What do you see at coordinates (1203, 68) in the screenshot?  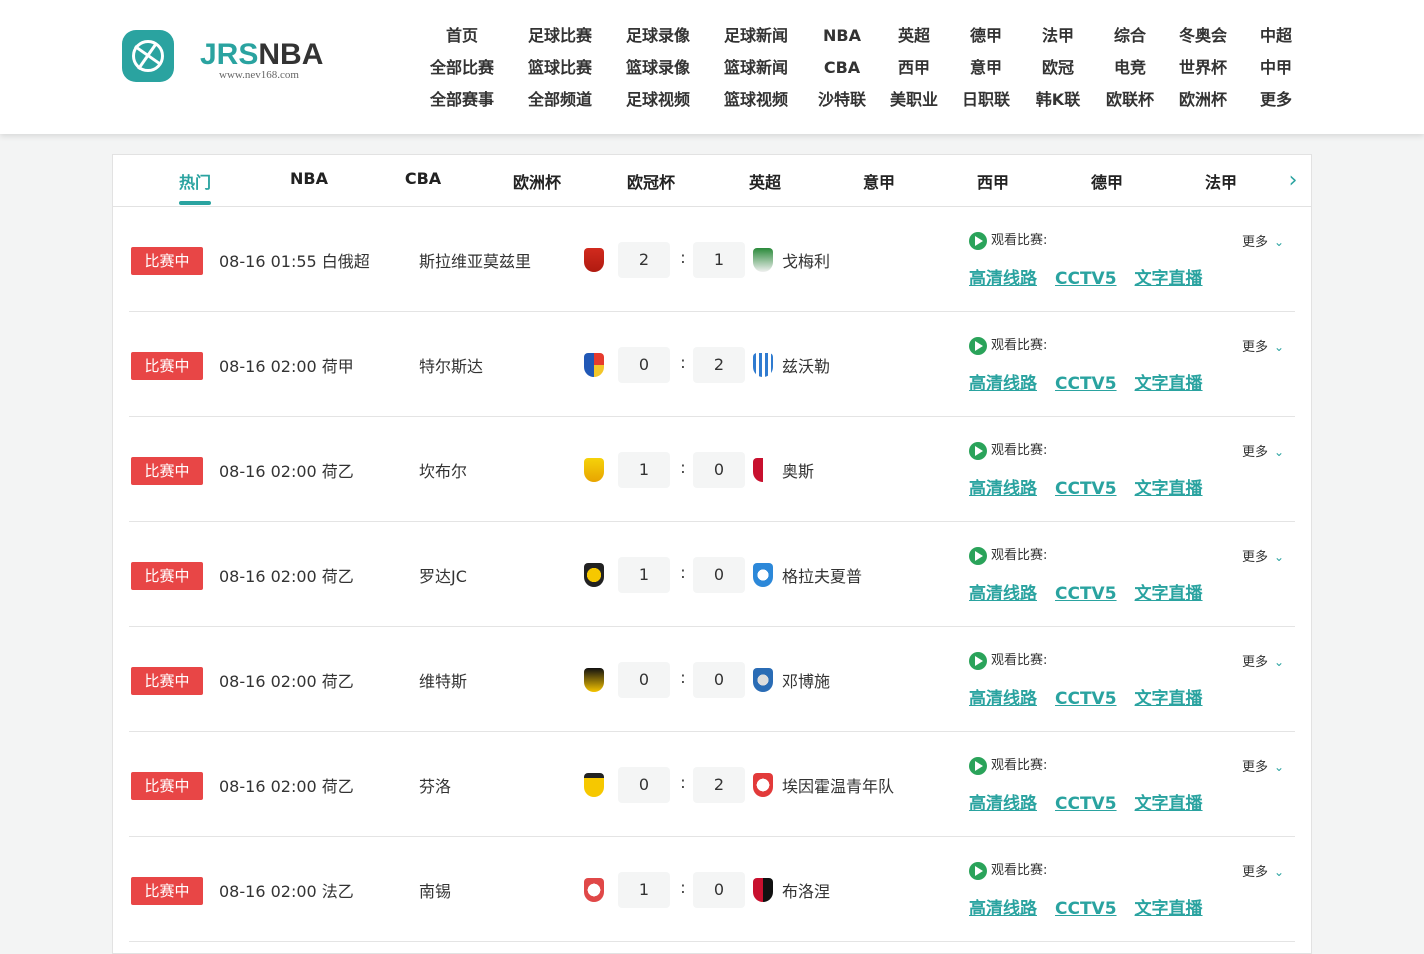 I see `nav-link: 世界杯` at bounding box center [1203, 68].